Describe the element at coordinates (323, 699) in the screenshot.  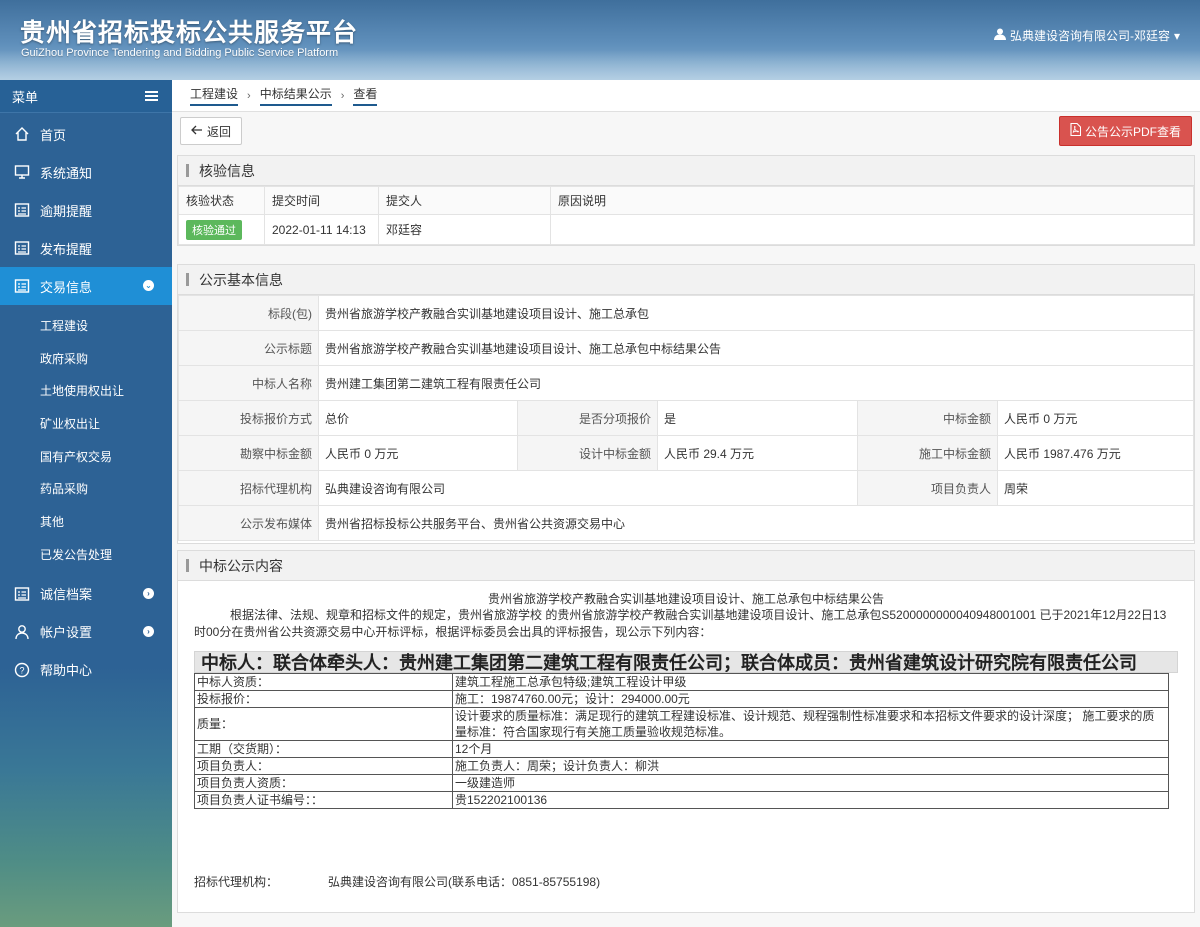
I see `detail-key: 投标报价：` at that location.